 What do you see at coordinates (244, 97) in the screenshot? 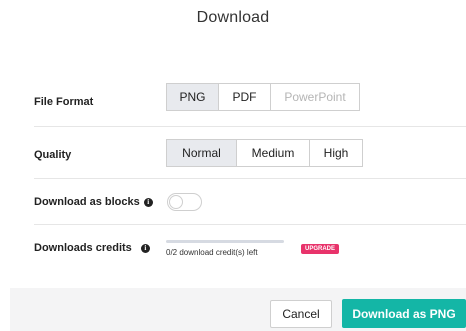
I see `file-format-option-pdf: PDF` at bounding box center [244, 97].